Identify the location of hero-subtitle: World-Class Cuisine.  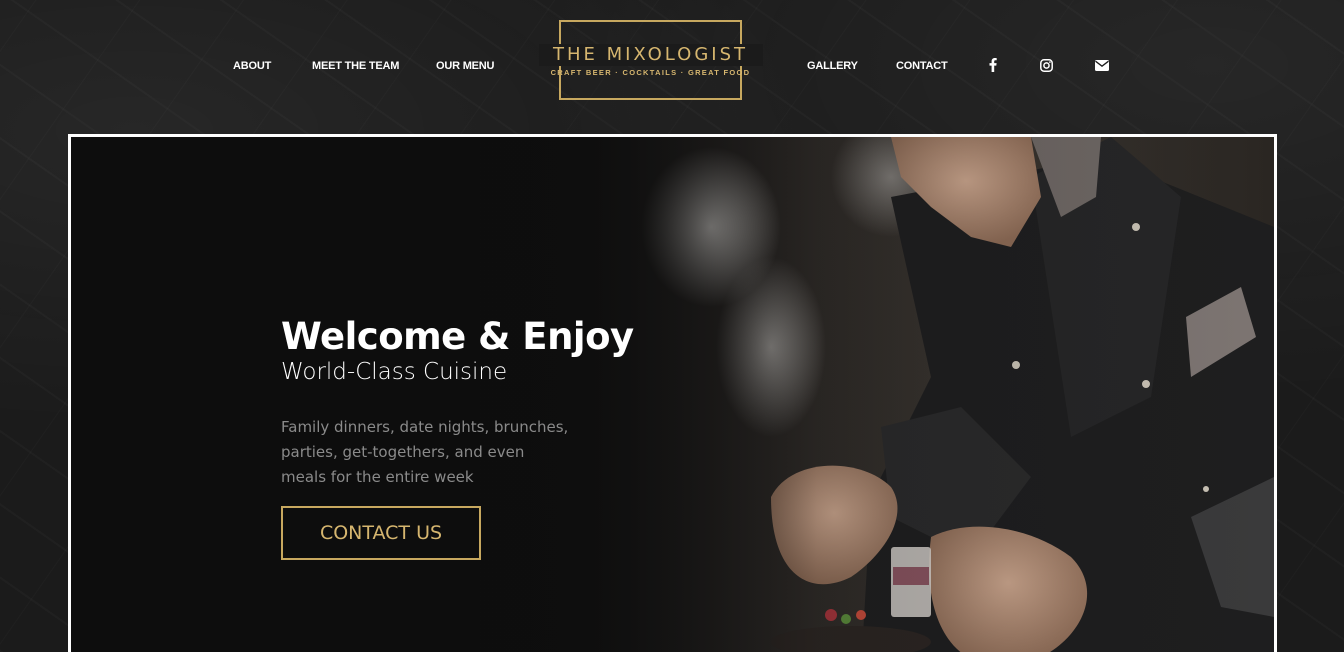
(394, 372).